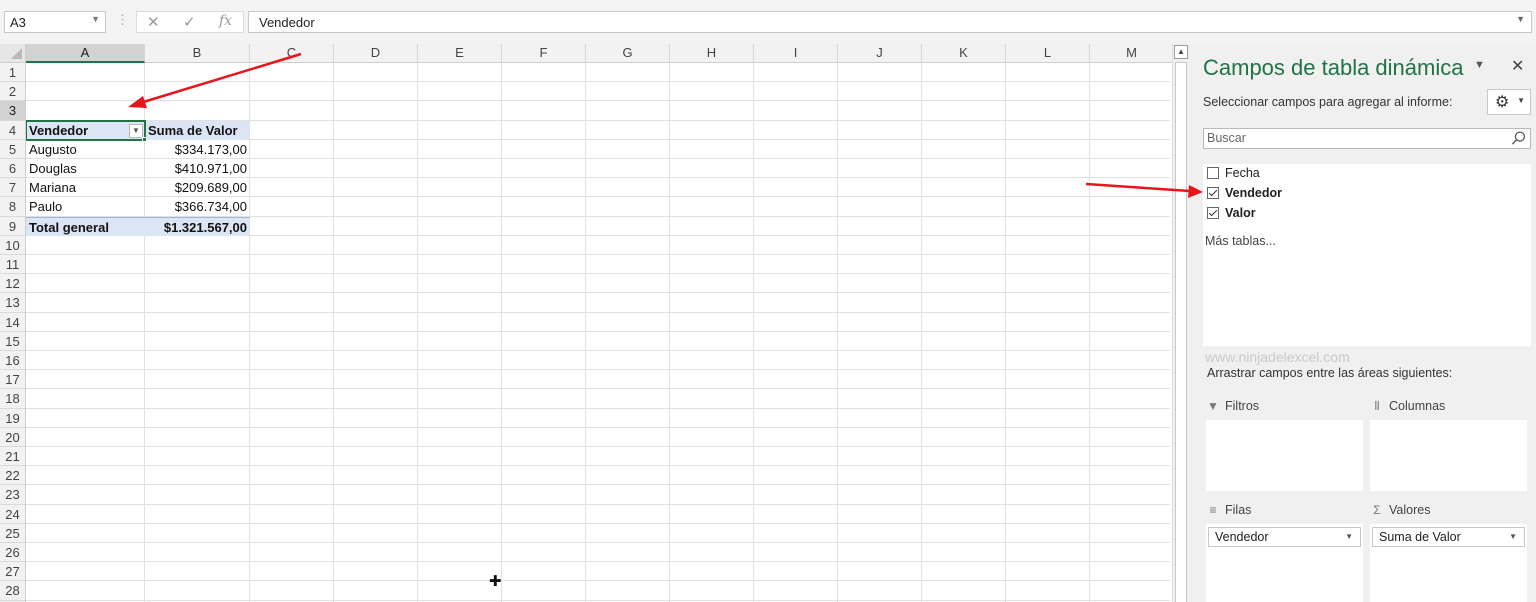 This screenshot has width=1536, height=602. Describe the element at coordinates (1242, 406) in the screenshot. I see `area-label: Filtros` at that location.